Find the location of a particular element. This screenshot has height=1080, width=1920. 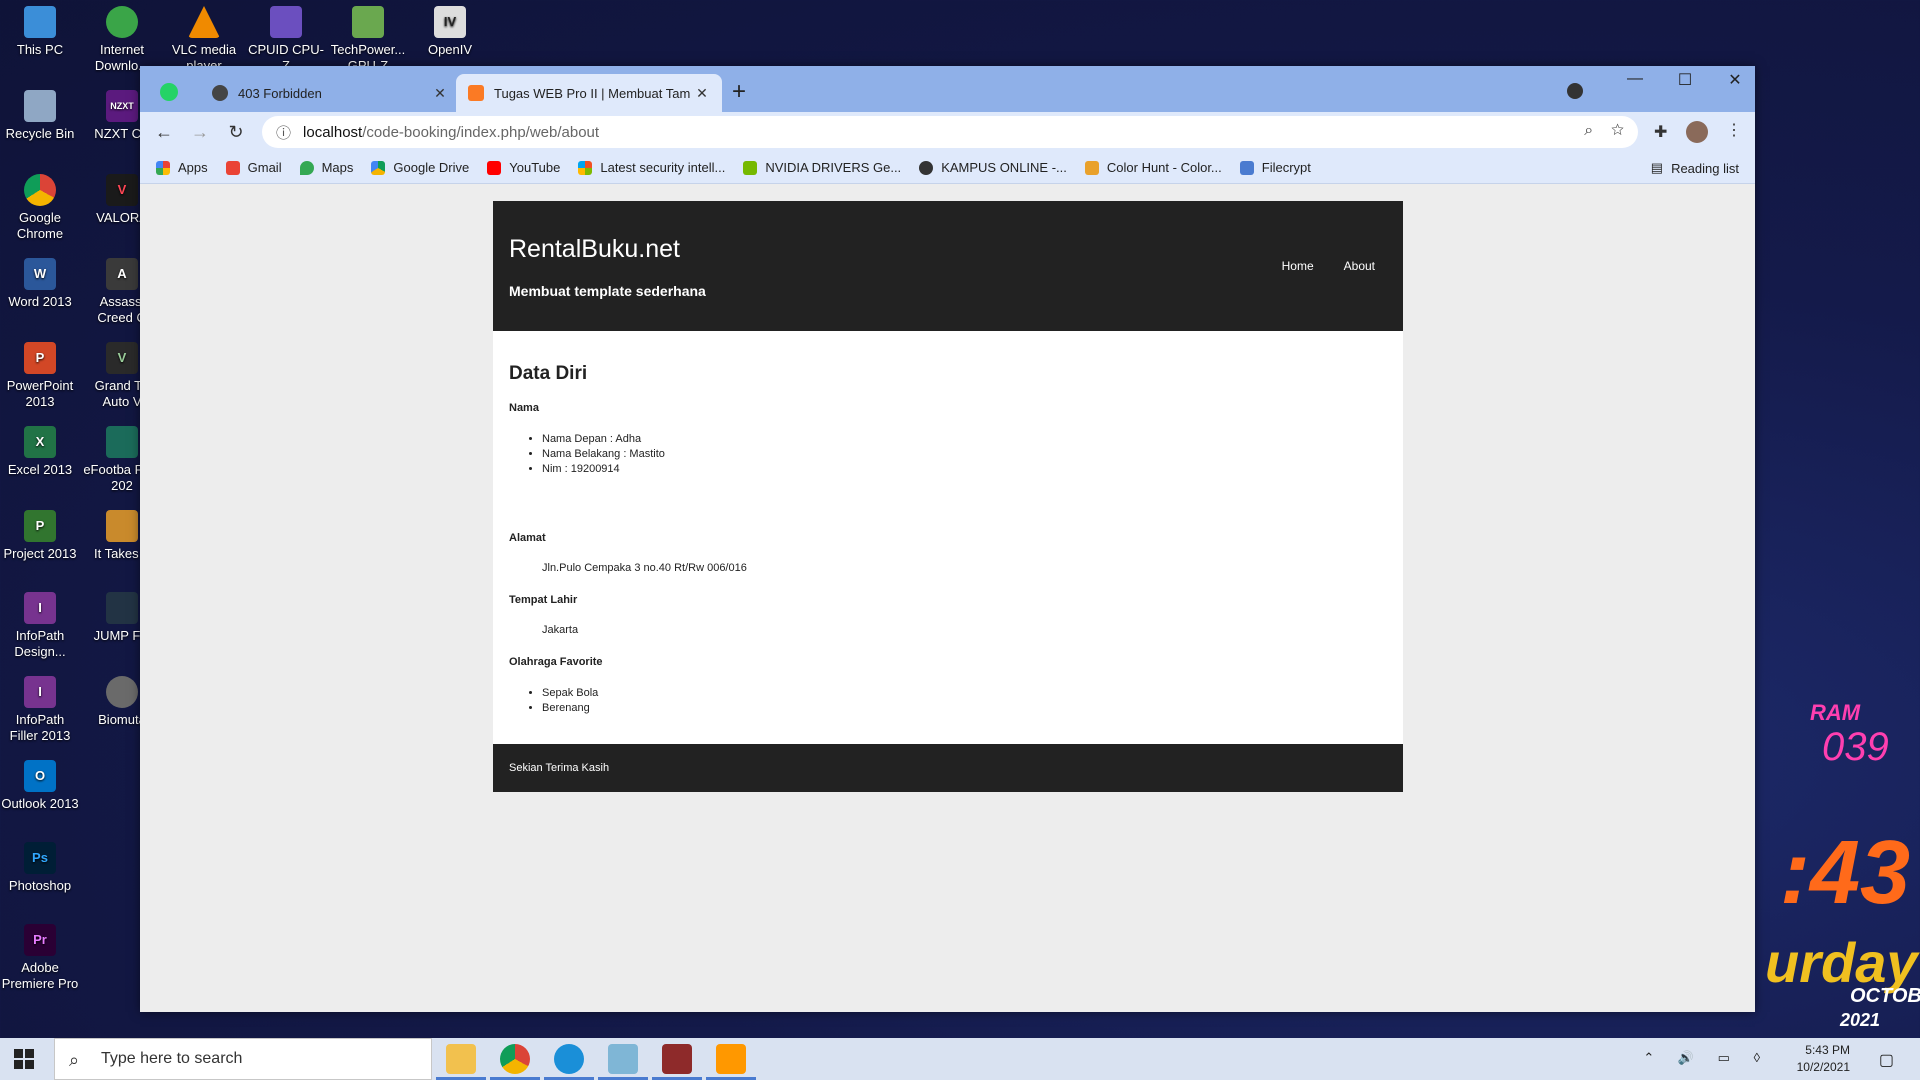

bookmark-google-drive: Google Drive is located at coordinates (420, 167).